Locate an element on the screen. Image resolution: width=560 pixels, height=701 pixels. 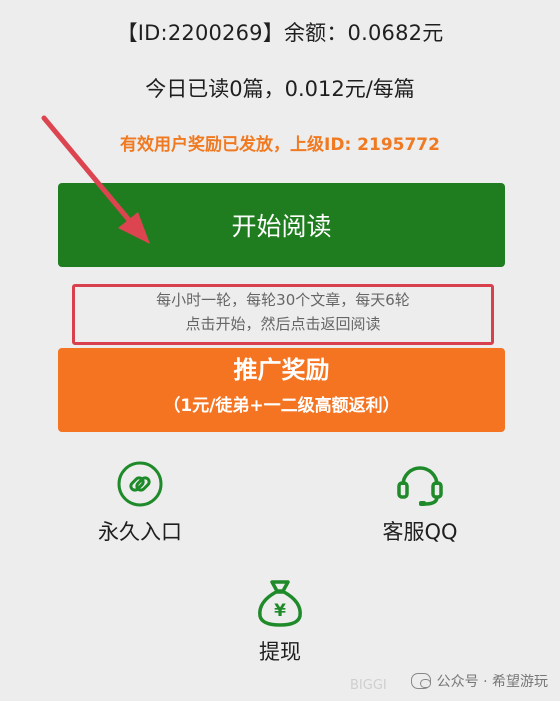
promotion-reward-button: 推广奖励 （1元/徒弟+一二级高额返利） is located at coordinates (281, 390).